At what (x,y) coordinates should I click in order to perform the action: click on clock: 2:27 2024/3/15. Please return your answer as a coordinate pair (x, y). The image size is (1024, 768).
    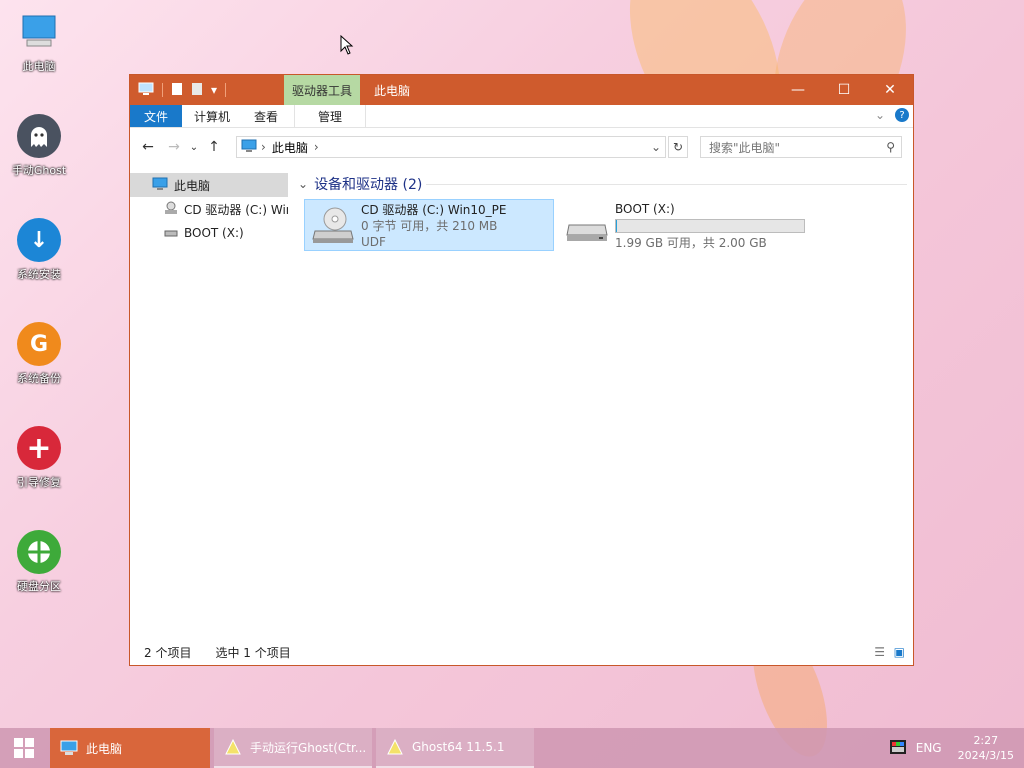
    Looking at the image, I should click on (986, 748).